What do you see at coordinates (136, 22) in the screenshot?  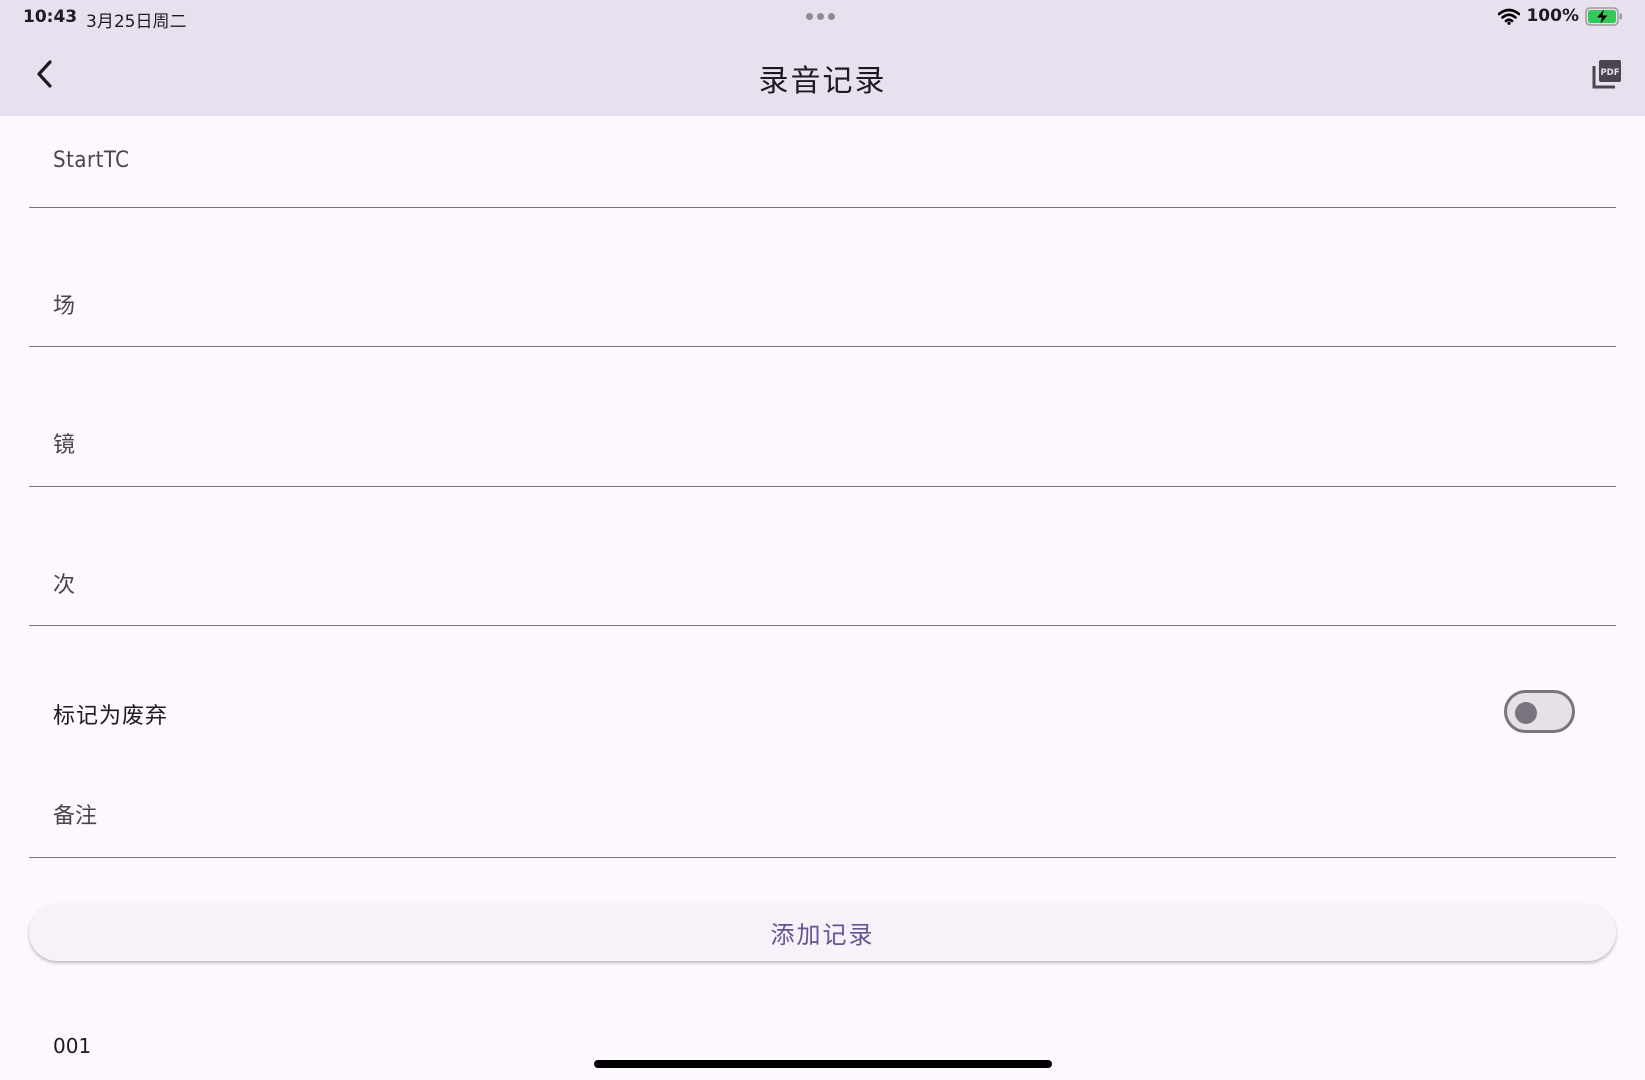 I see `status-date: 3月25日周二` at bounding box center [136, 22].